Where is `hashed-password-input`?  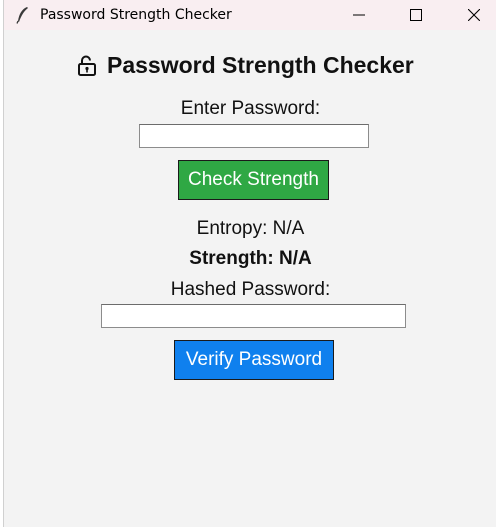 hashed-password-input is located at coordinates (253, 316).